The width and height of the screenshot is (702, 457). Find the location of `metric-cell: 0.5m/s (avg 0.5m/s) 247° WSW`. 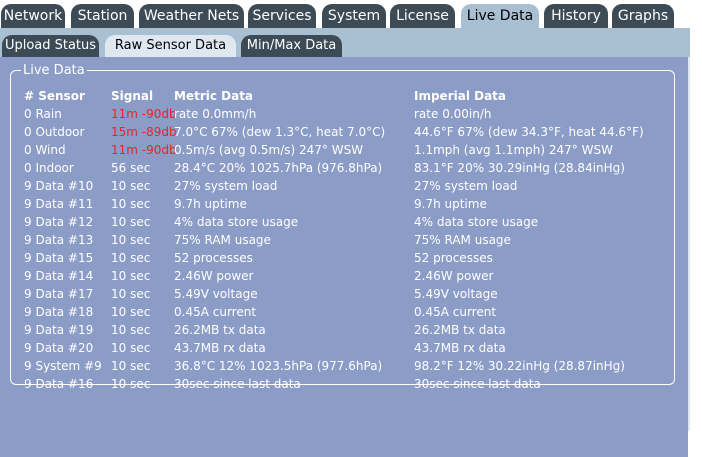

metric-cell: 0.5m/s (avg 0.5m/s) 247° WSW is located at coordinates (269, 150).